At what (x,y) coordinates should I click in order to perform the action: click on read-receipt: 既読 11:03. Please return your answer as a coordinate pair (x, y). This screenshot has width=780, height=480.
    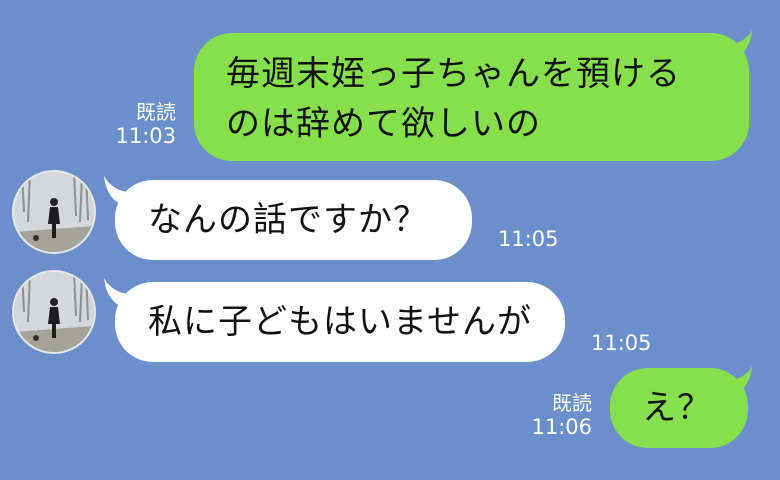
    Looking at the image, I should click on (143, 124).